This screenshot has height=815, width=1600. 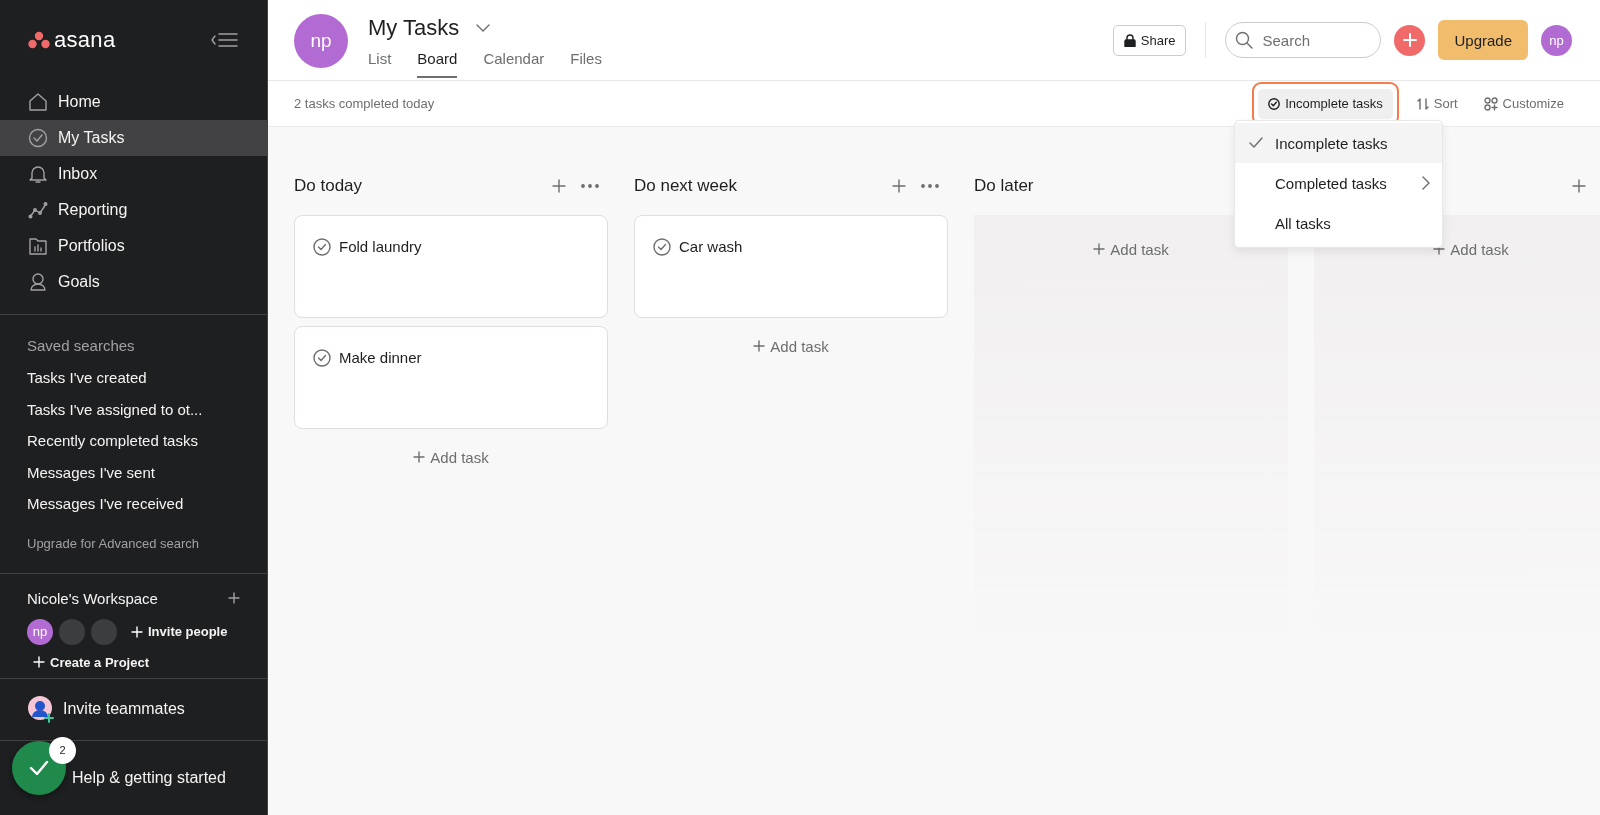 What do you see at coordinates (1303, 40) in the screenshot?
I see `search-field: Search` at bounding box center [1303, 40].